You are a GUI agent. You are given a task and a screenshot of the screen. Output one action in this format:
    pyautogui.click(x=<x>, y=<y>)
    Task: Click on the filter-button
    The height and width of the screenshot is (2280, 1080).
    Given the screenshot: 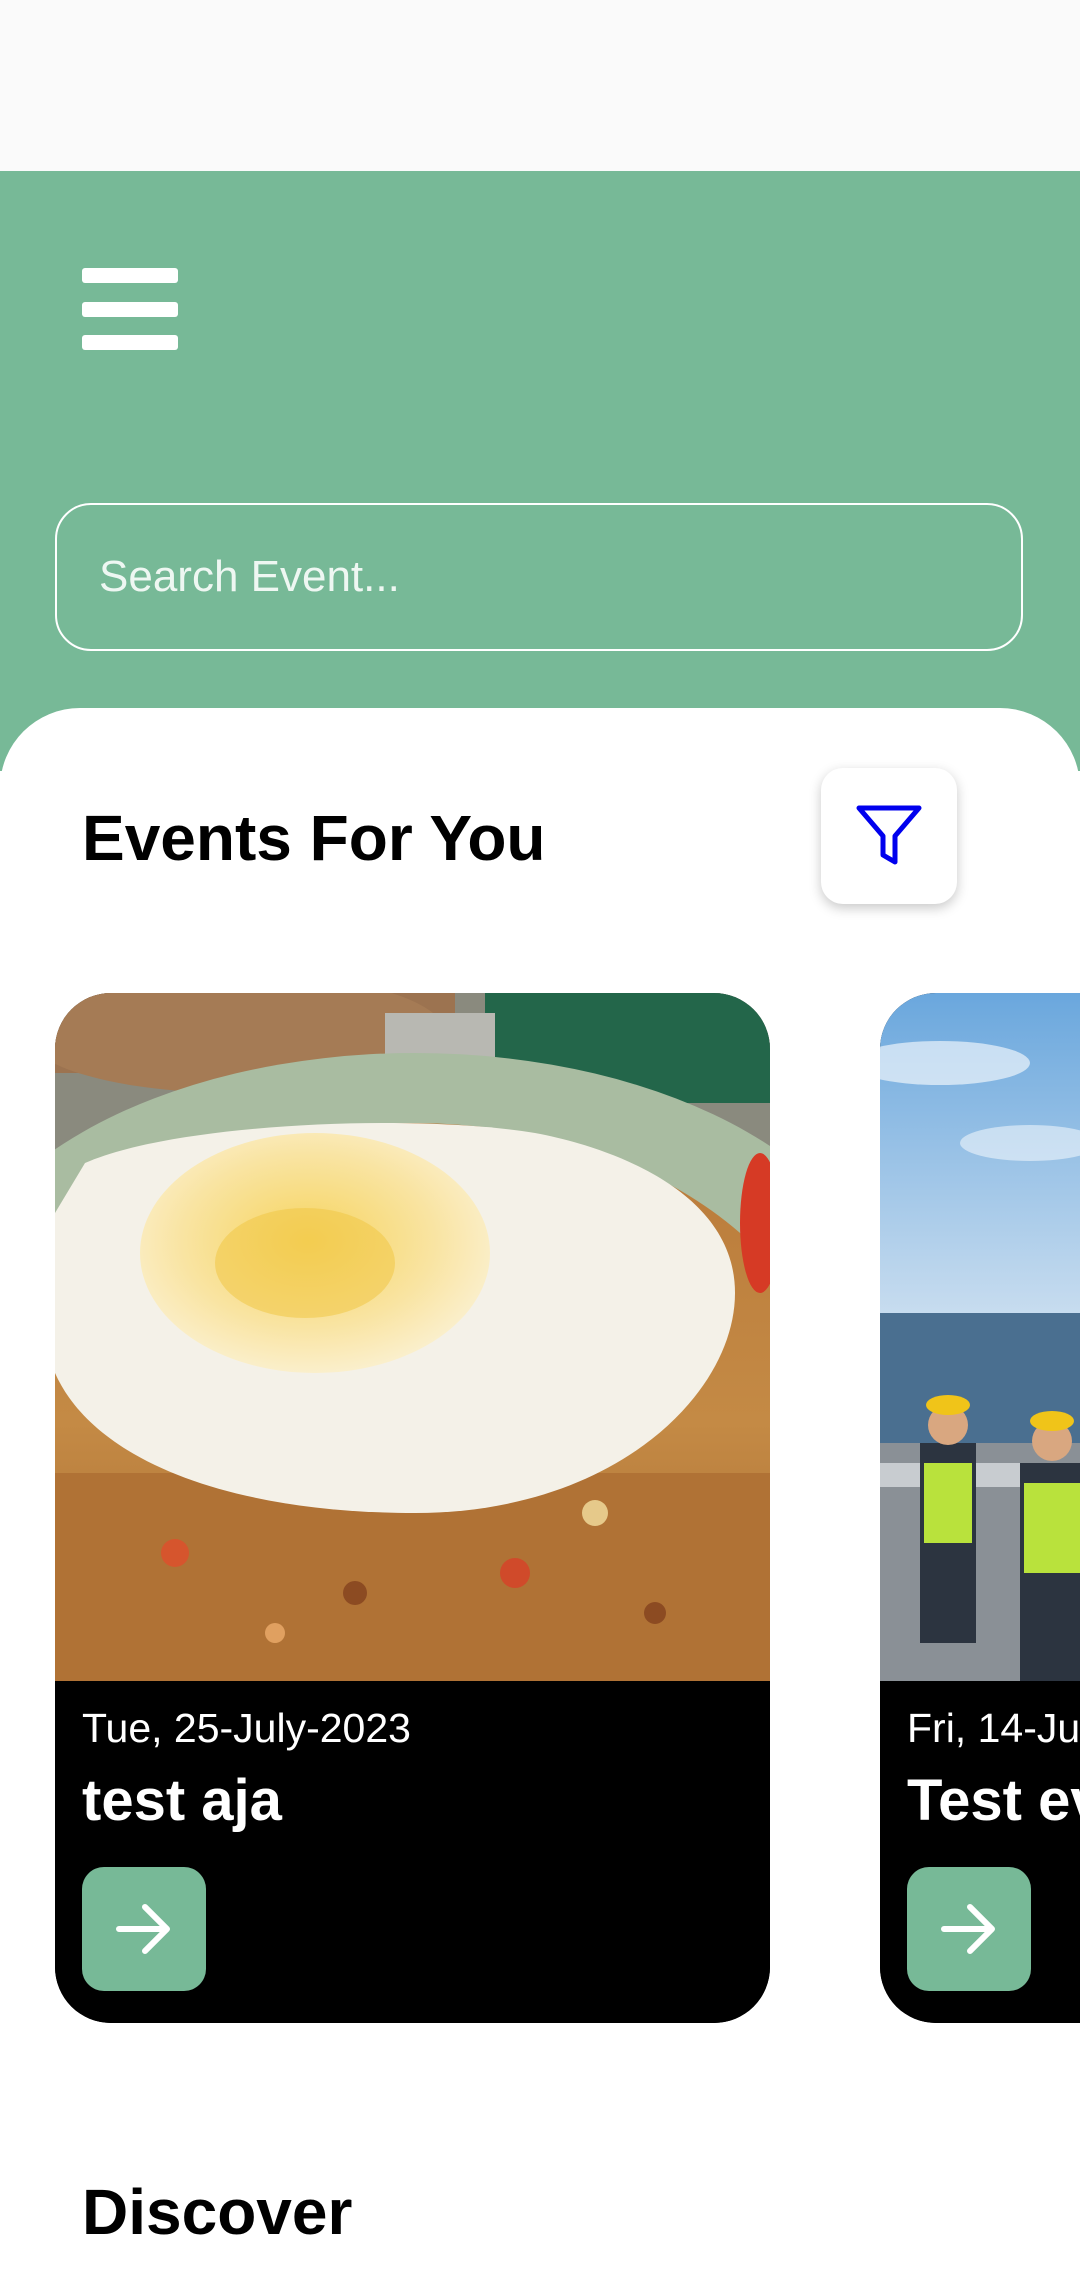 What is the action you would take?
    pyautogui.click(x=889, y=836)
    